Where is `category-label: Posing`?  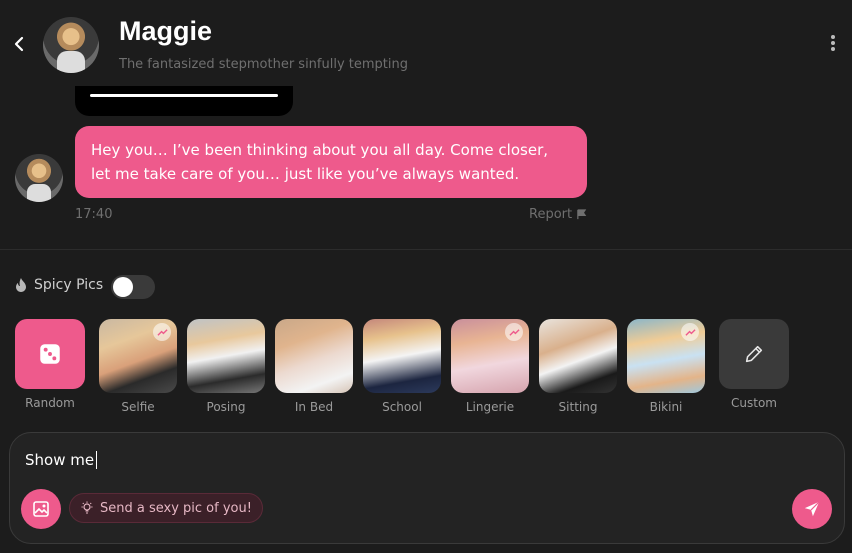 category-label: Posing is located at coordinates (226, 407).